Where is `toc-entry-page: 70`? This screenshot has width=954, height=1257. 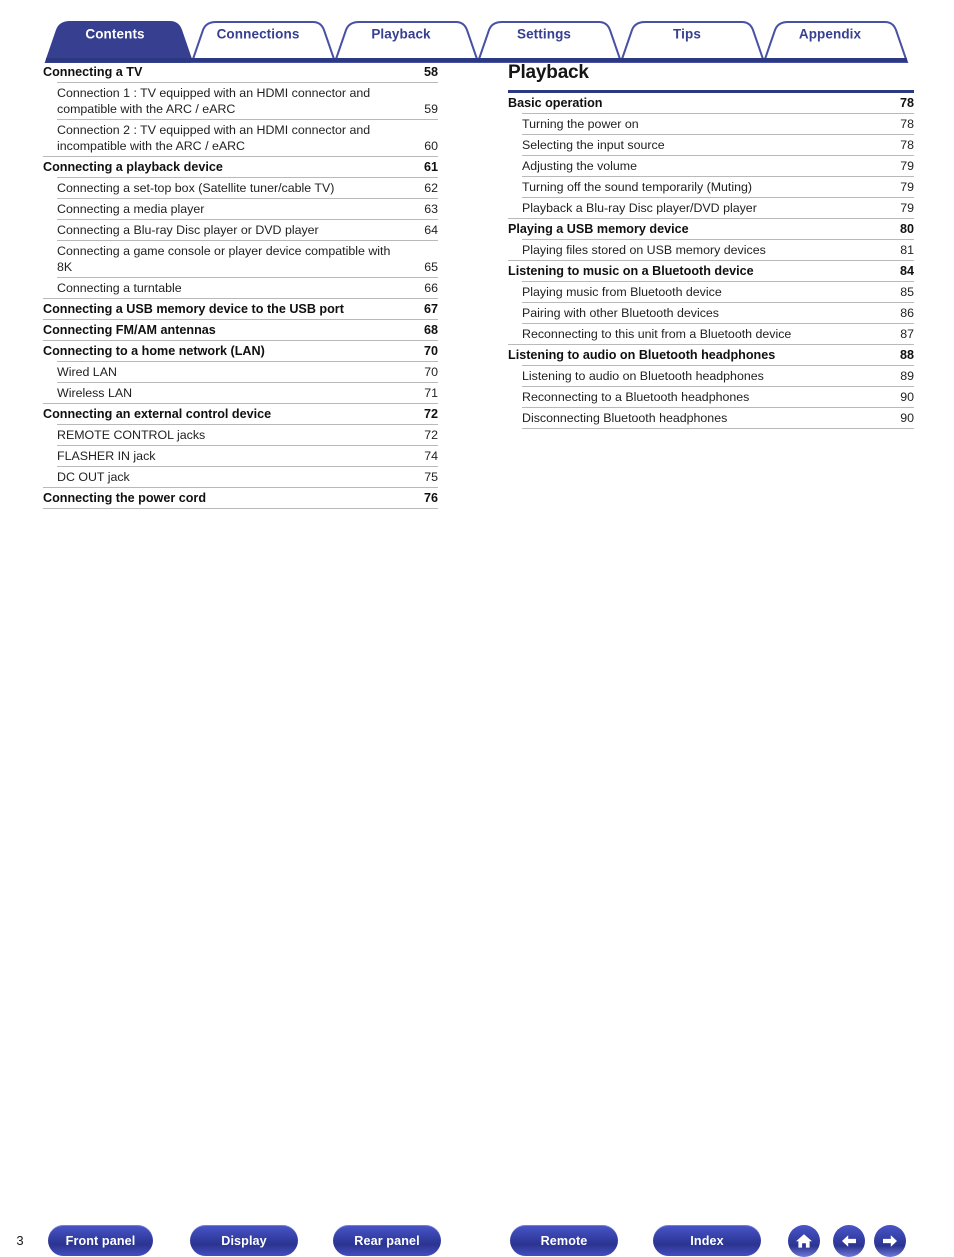 toc-entry-page: 70 is located at coordinates (431, 372).